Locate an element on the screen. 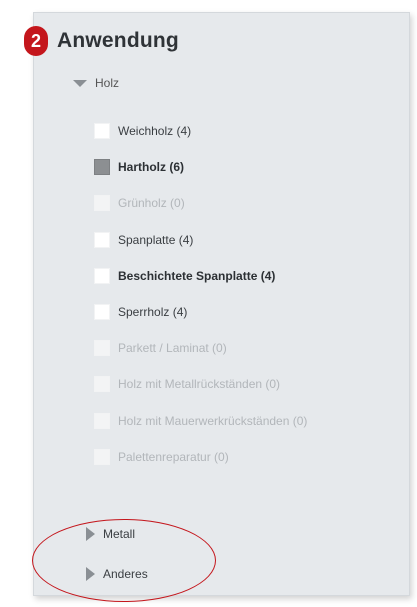  filter-option-holz-metall: Holz mit Metallrückständen (0) is located at coordinates (200, 384).